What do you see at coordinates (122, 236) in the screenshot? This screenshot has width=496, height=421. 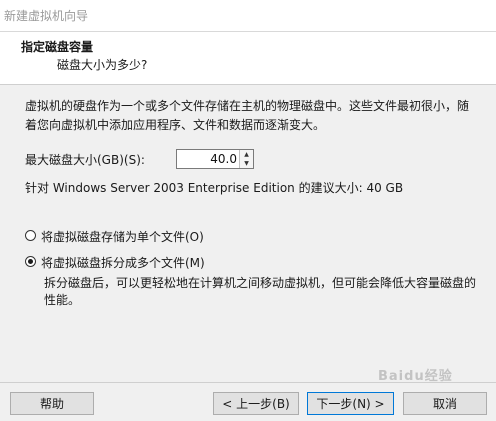 I see `radio-single-file-label: 将虚拟磁盘存储为单个文件(O)` at bounding box center [122, 236].